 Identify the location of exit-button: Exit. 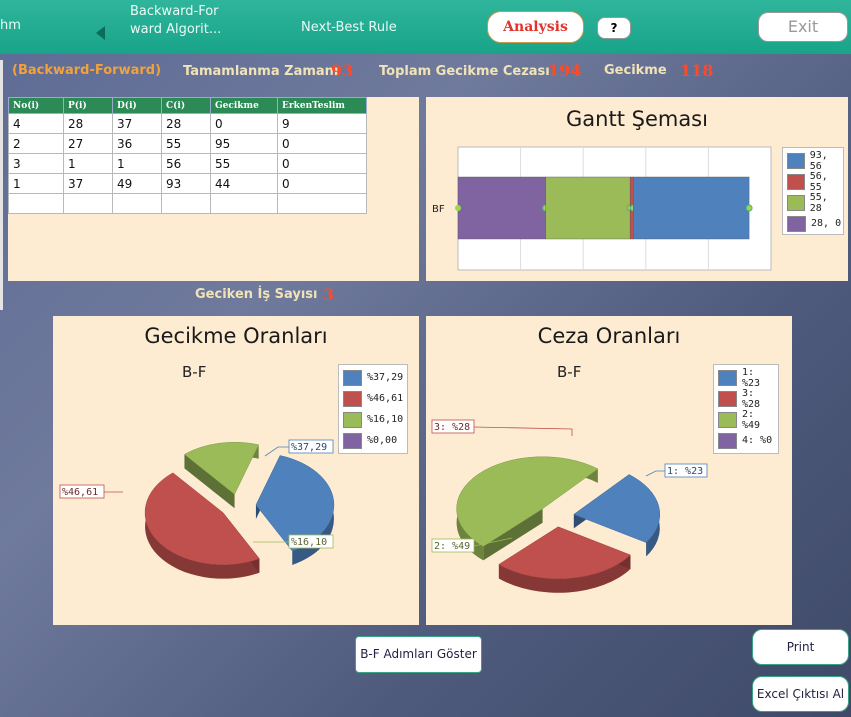
(803, 27).